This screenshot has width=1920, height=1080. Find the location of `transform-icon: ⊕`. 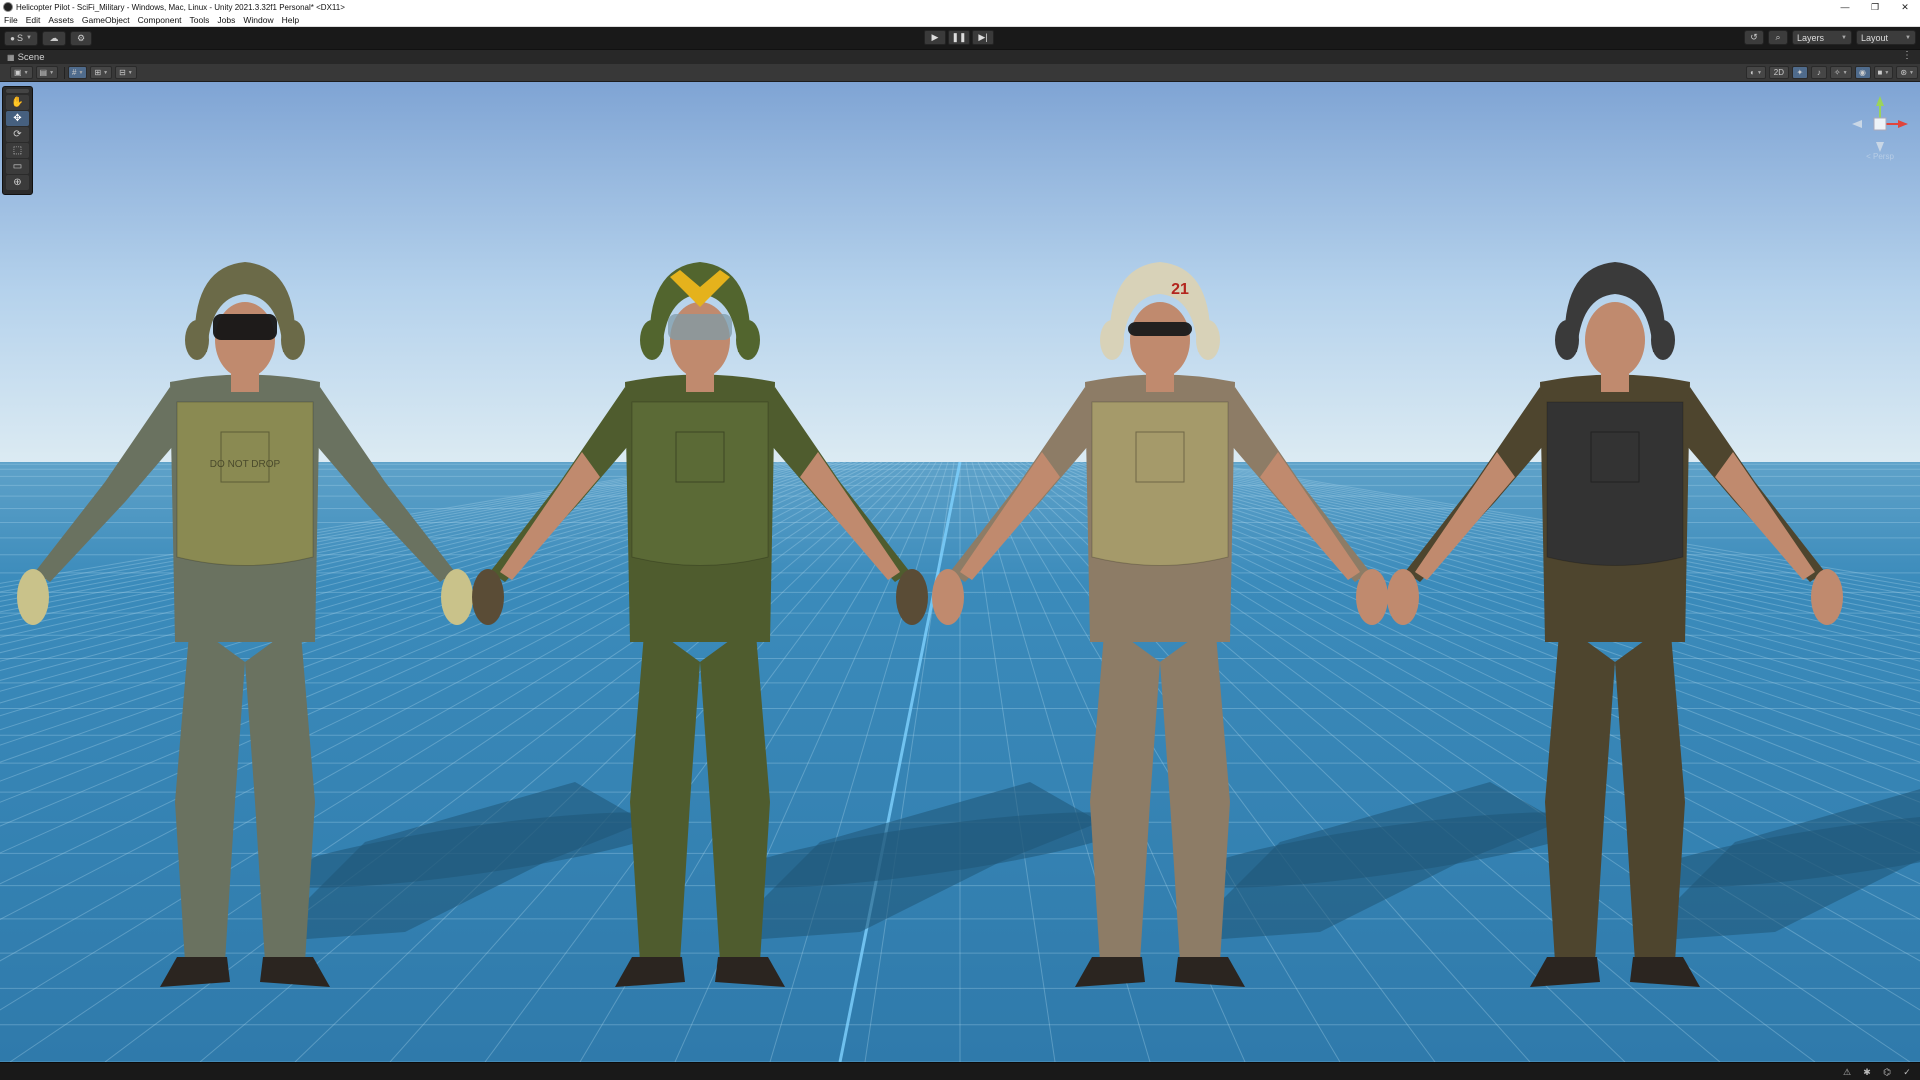

transform-icon: ⊕ is located at coordinates (17, 182).